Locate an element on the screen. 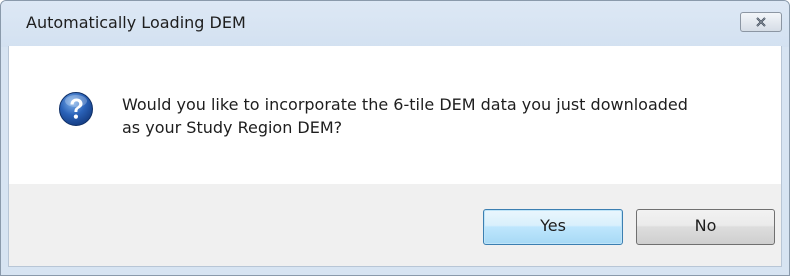  no-button: No is located at coordinates (705, 227).